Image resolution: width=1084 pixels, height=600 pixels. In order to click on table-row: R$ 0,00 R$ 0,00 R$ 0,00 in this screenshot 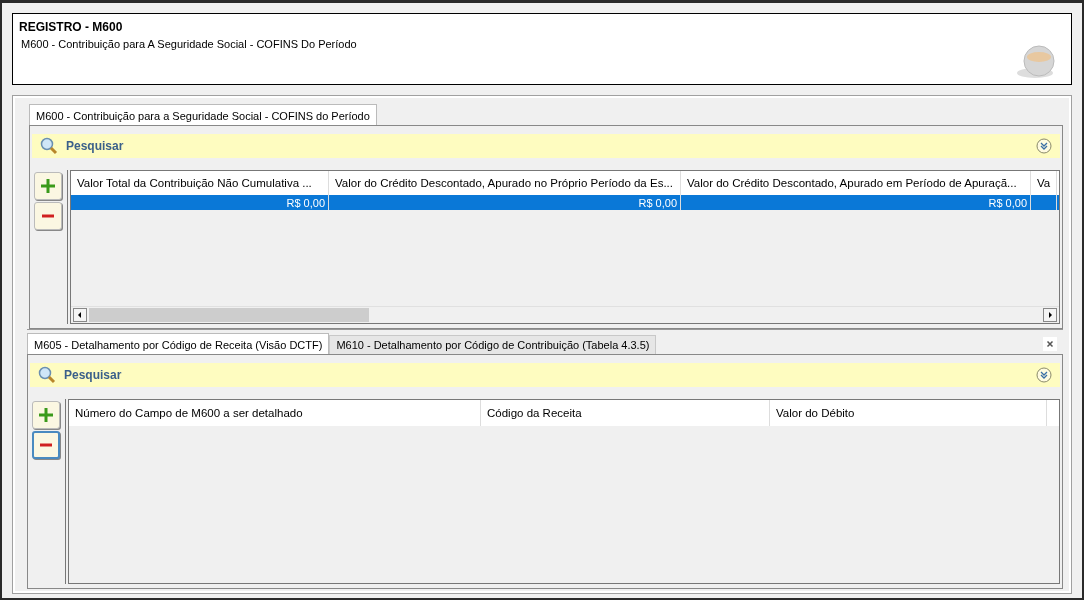, I will do `click(565, 202)`.